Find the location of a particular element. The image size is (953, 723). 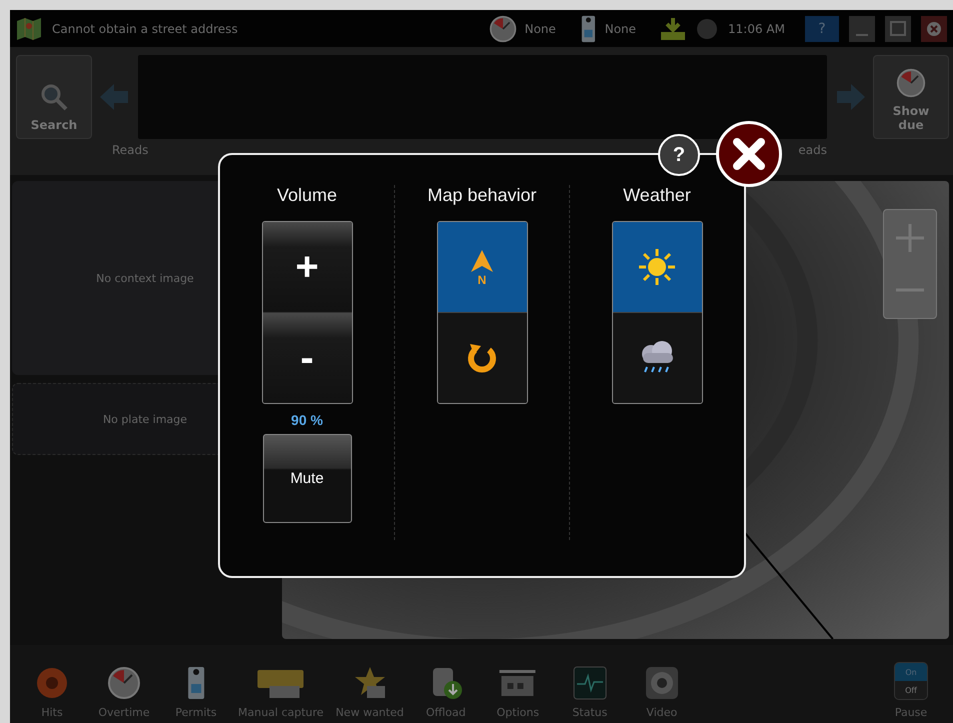

help-button: ? is located at coordinates (822, 29).